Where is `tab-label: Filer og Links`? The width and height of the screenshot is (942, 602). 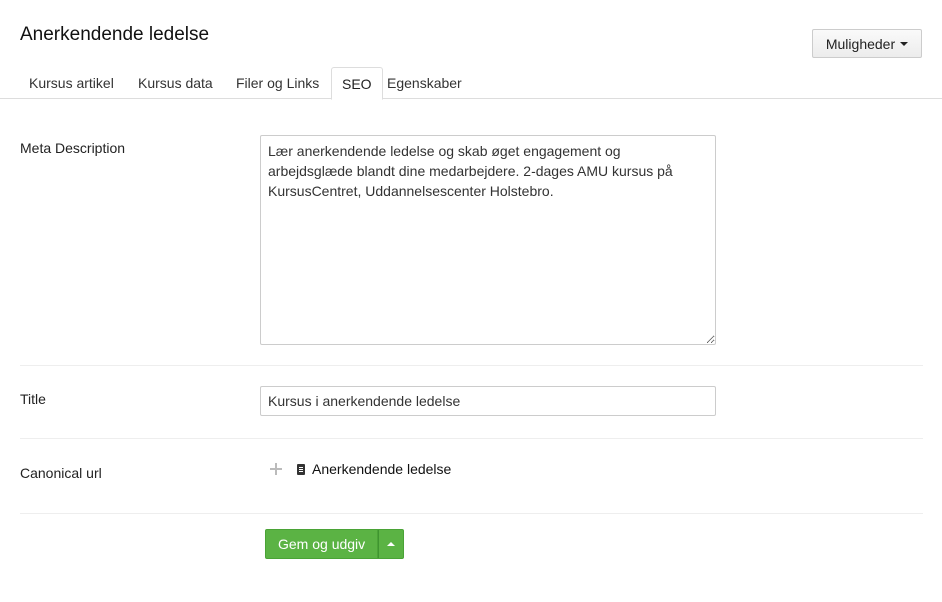
tab-label: Filer og Links is located at coordinates (278, 83).